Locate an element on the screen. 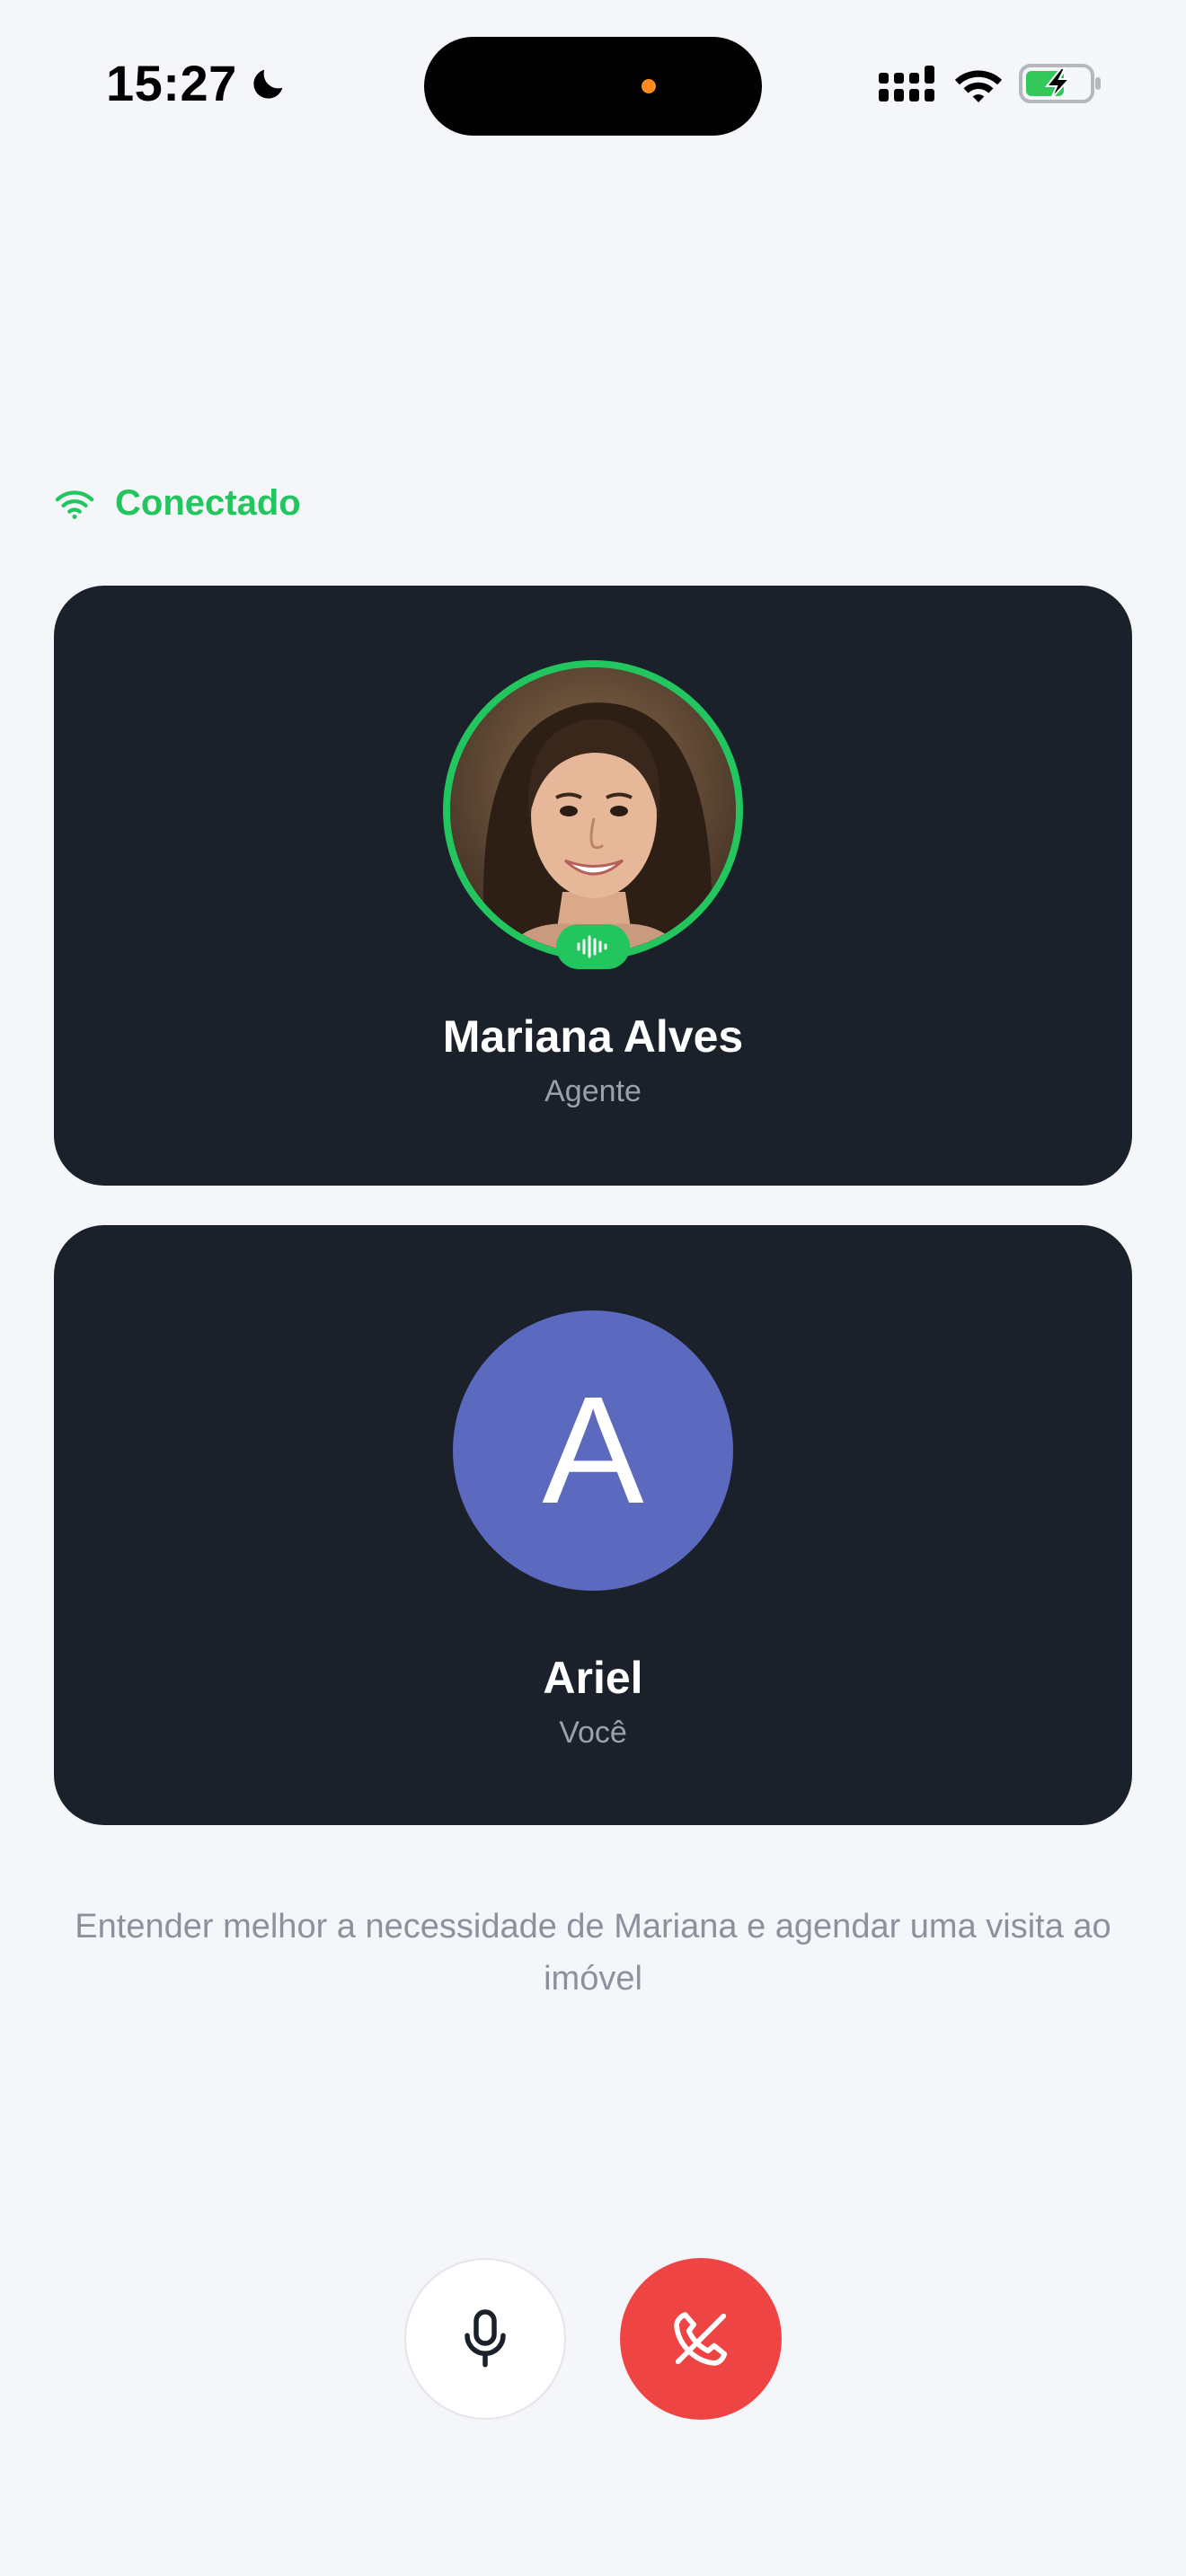 Image resolution: width=1186 pixels, height=2576 pixels. microphone-icon is located at coordinates (485, 2338).